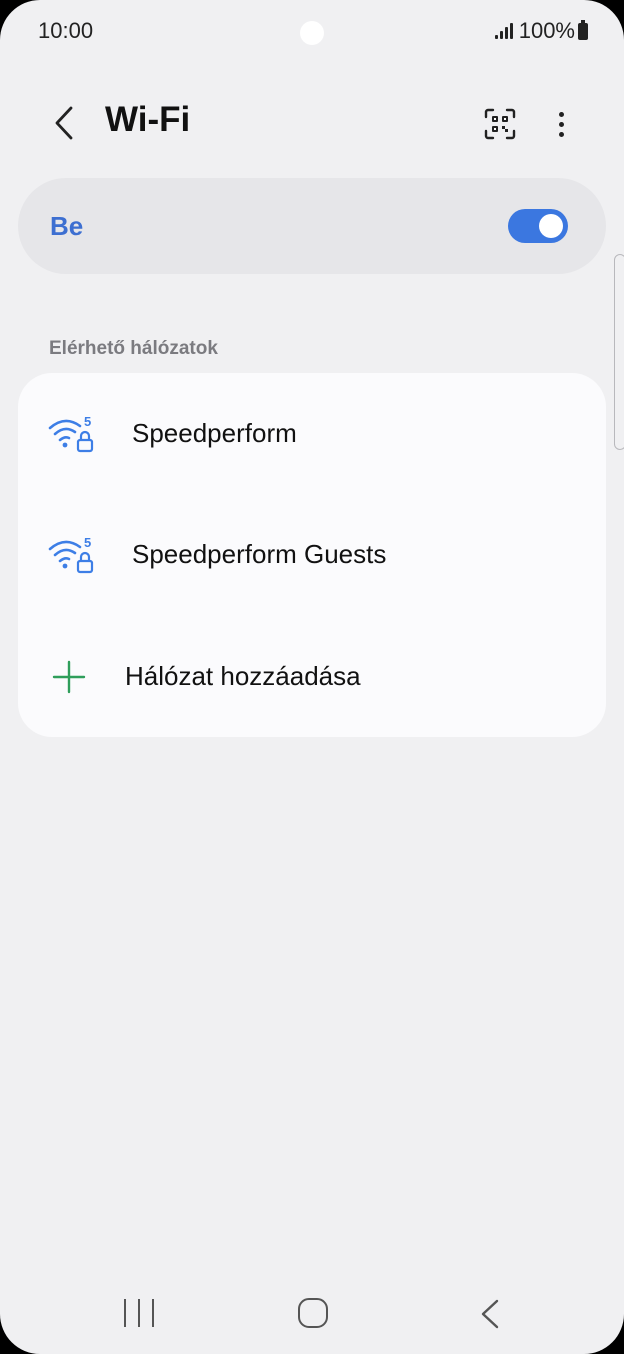 The height and width of the screenshot is (1354, 624). I want to click on back-button, so click(64, 123).